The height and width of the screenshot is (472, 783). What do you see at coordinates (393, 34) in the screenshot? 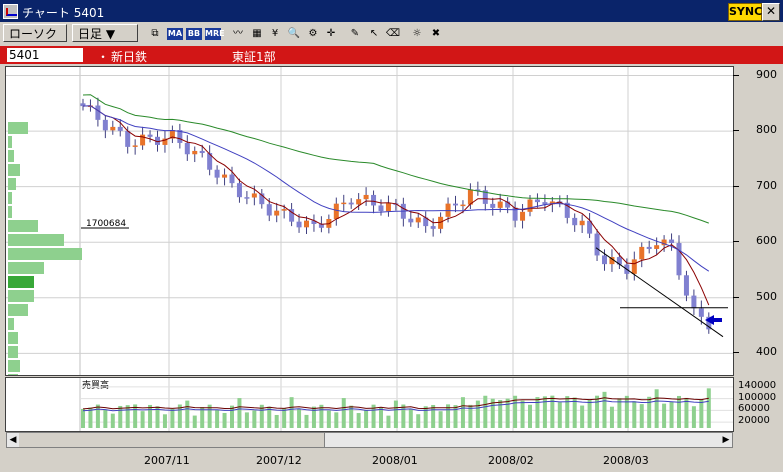
I see `eraser-icon: ⌫` at bounding box center [393, 34].